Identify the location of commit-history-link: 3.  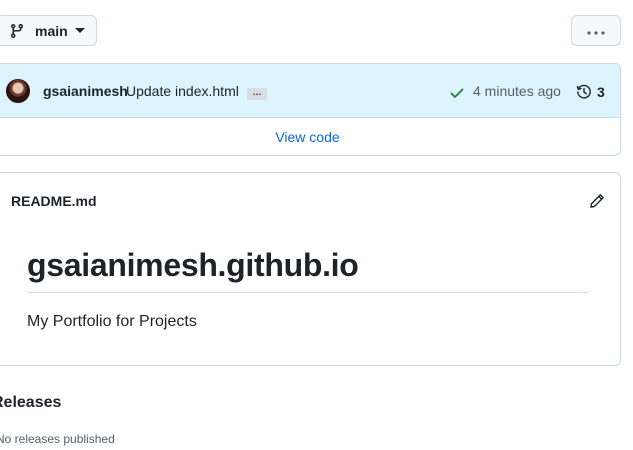
(590, 91).